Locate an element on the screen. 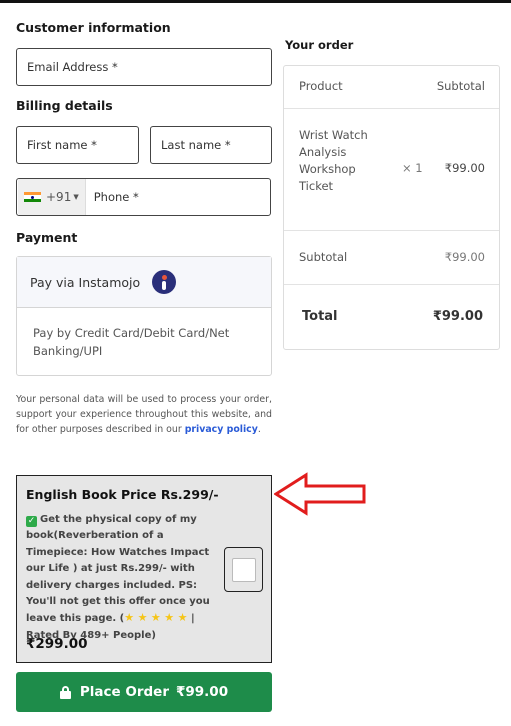 The height and width of the screenshot is (726, 511). phone-placeholder: Phone * is located at coordinates (116, 197).